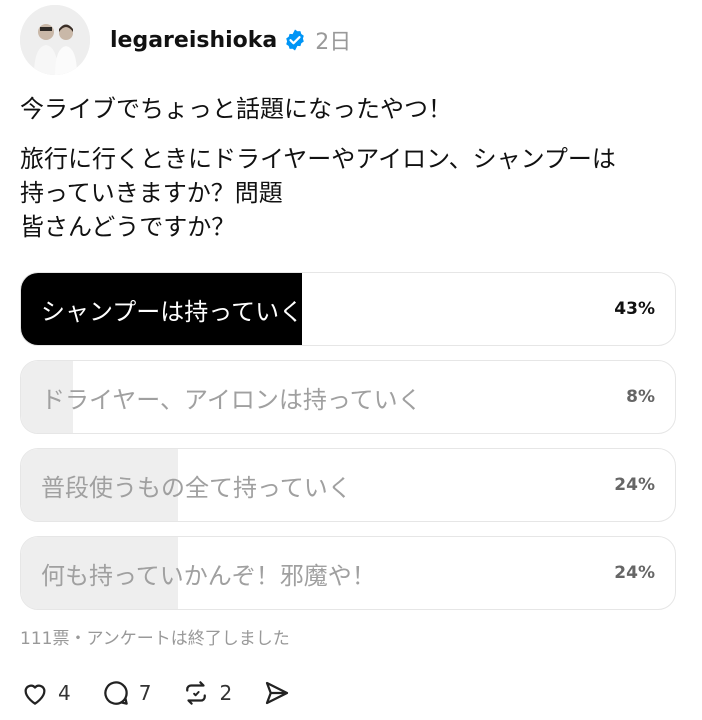 The height and width of the screenshot is (720, 702). What do you see at coordinates (640, 397) in the screenshot?
I see `poll-option-percent: 8%` at bounding box center [640, 397].